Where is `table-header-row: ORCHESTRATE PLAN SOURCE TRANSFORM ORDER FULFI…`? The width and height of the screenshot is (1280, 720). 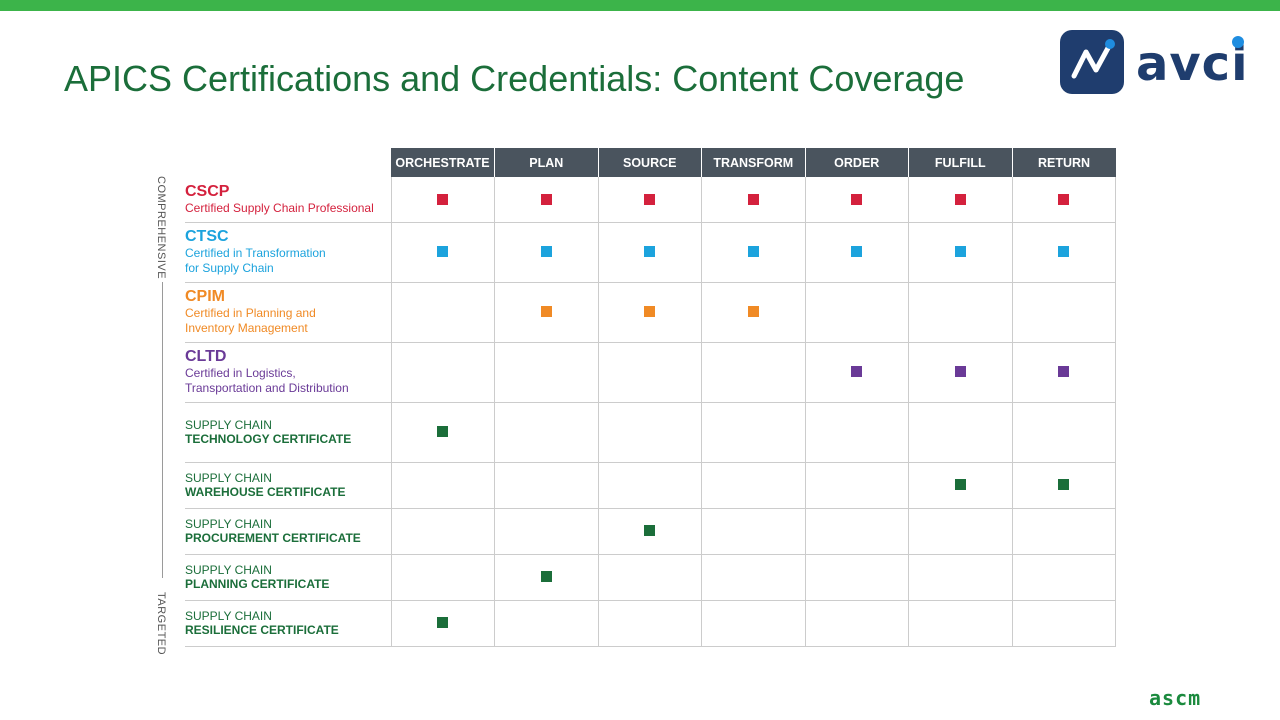
table-header-row: ORCHESTRATE PLAN SOURCE TRANSFORM ORDER FULFI… is located at coordinates (650, 162).